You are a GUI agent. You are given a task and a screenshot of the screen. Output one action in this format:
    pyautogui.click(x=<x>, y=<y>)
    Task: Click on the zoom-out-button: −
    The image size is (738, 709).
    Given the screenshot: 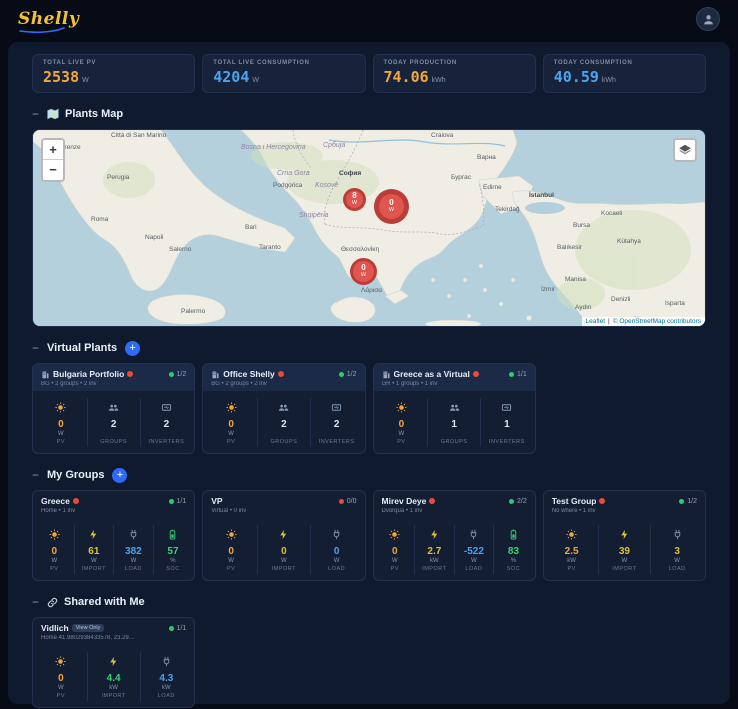 What is the action you would take?
    pyautogui.click(x=53, y=170)
    